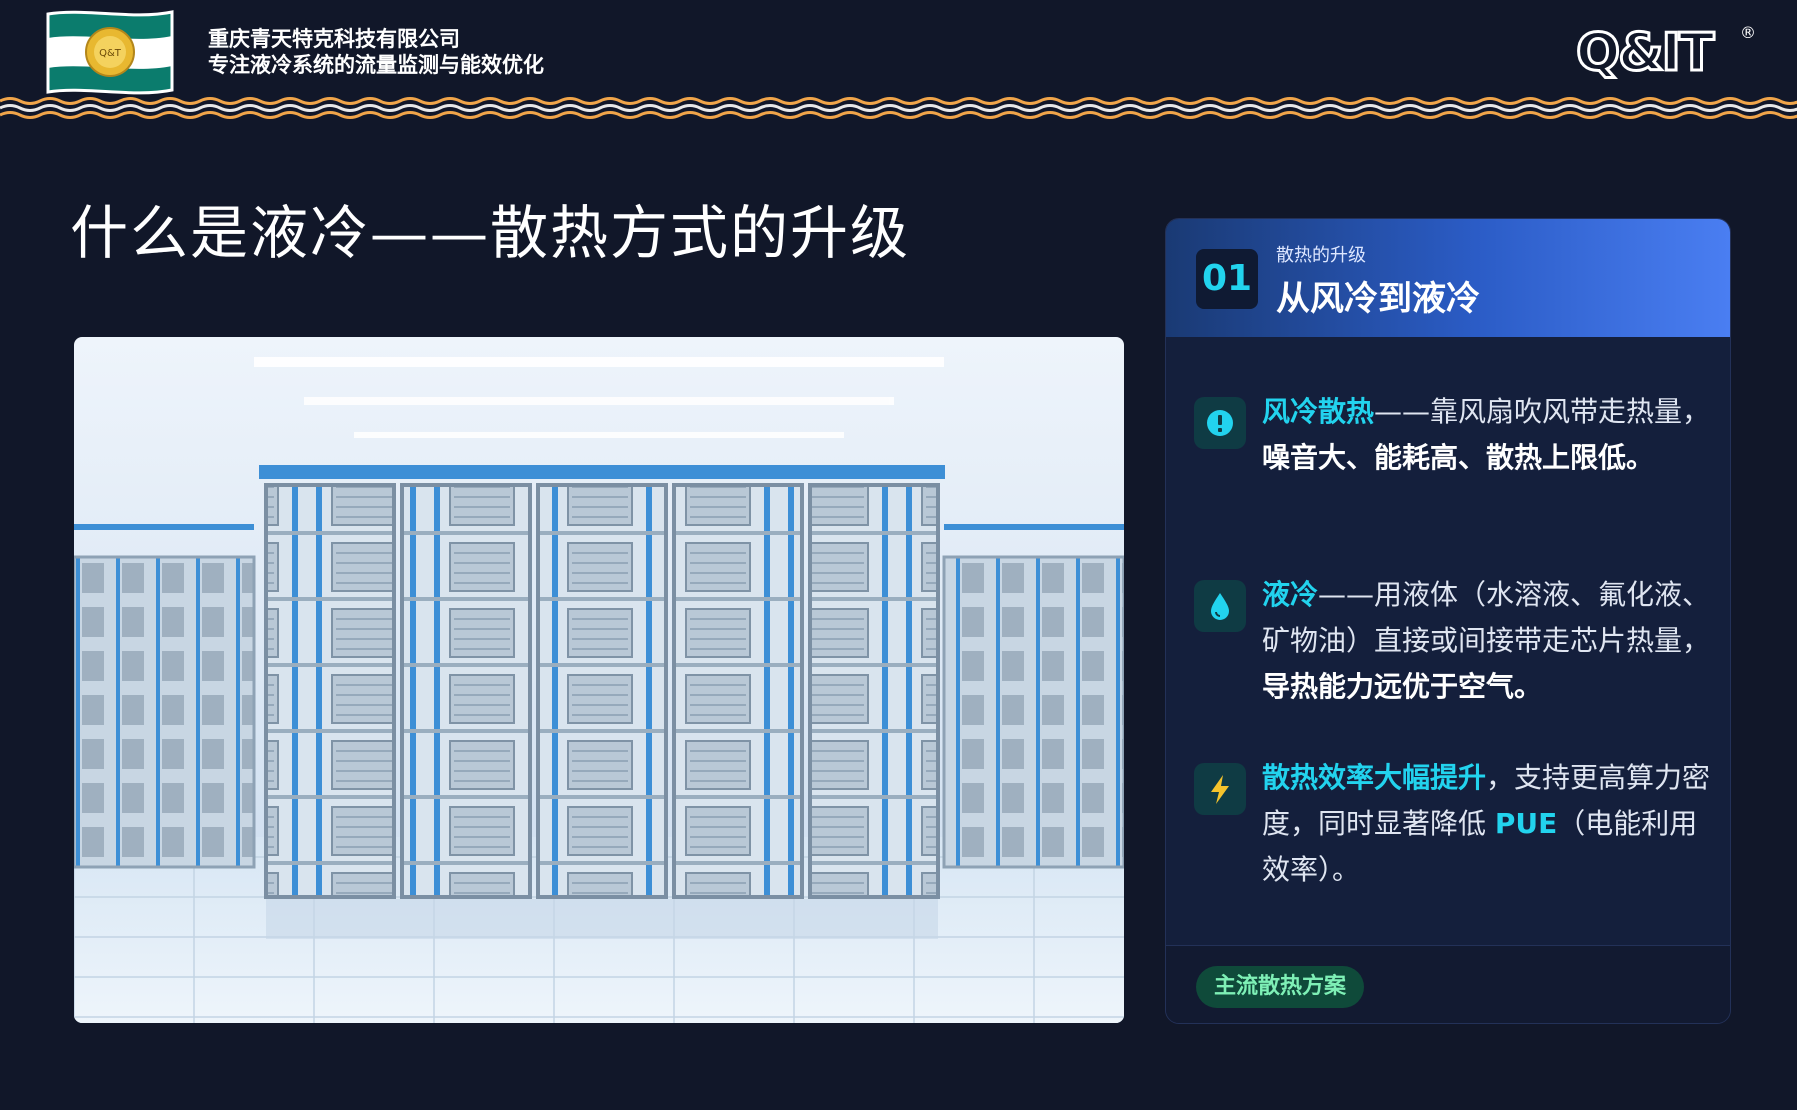  What do you see at coordinates (1280, 987) in the screenshot?
I see `category-tag: 主流散热方案` at bounding box center [1280, 987].